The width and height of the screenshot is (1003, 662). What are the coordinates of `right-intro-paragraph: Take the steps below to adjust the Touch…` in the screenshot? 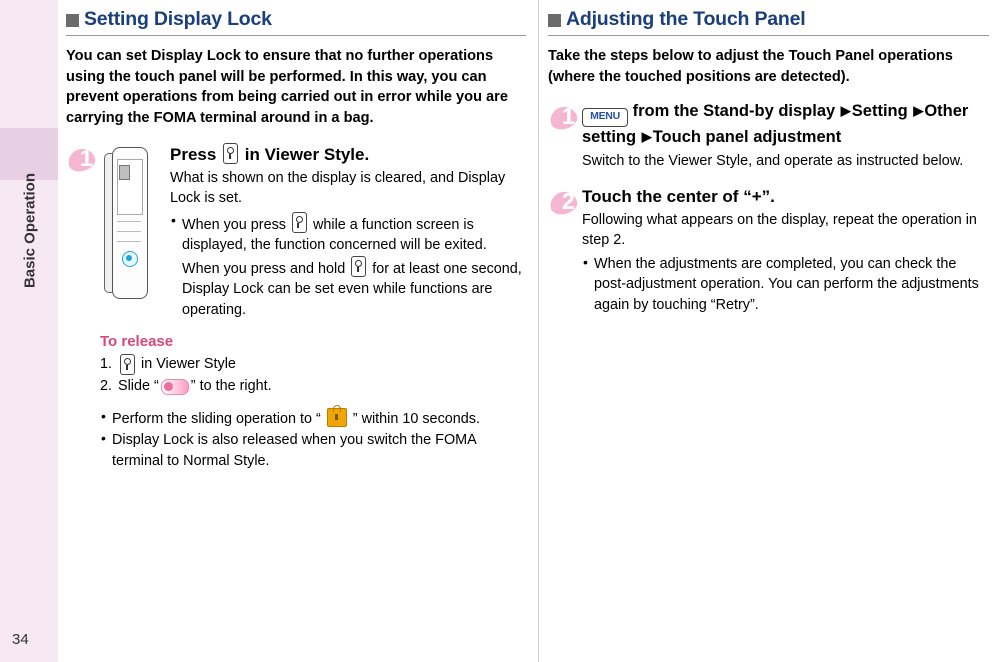 It's located at (750, 66).